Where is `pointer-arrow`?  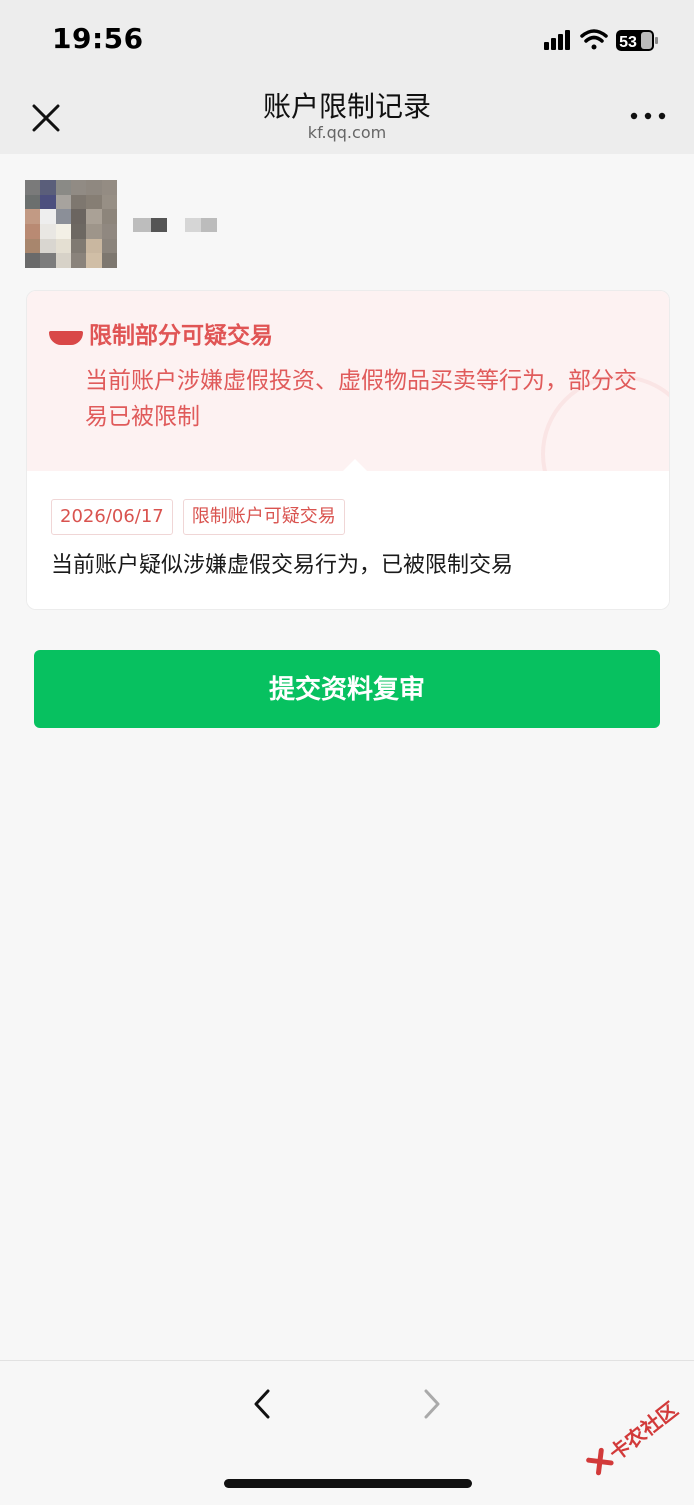 pointer-arrow is located at coordinates (355, 465).